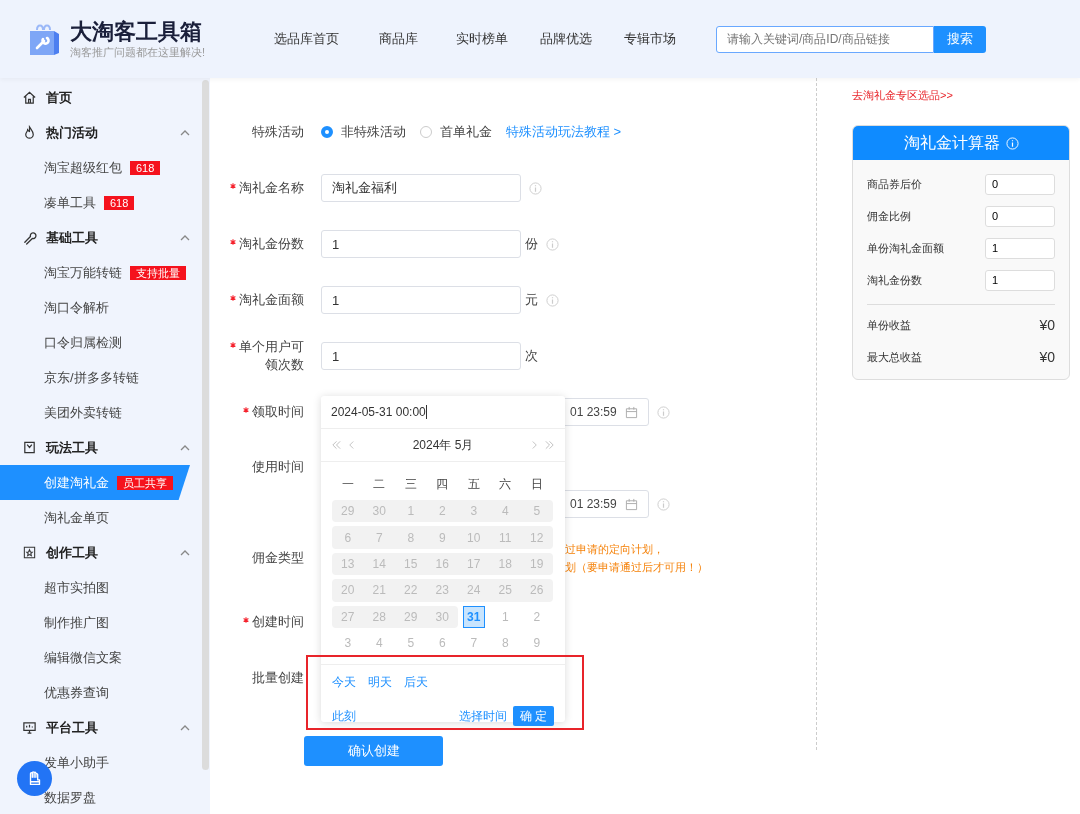  Describe the element at coordinates (531, 356) in the screenshot. I see `unit-label: 次` at that location.